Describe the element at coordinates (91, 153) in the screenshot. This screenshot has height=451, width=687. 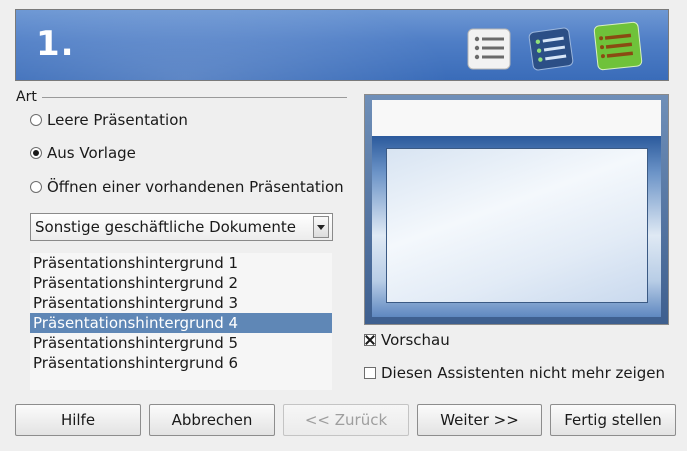
I see `radio-label: Aus Vorlage` at that location.